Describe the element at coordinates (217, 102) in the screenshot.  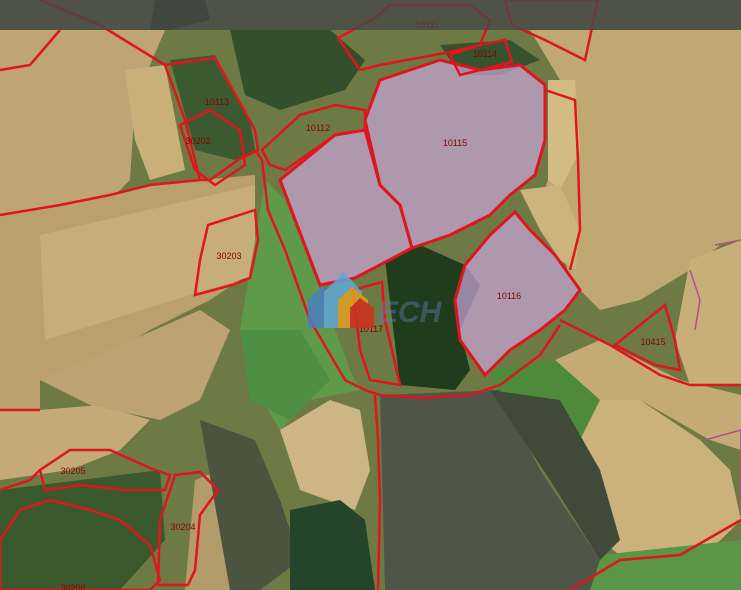
I see `label-10113: 10113` at that location.